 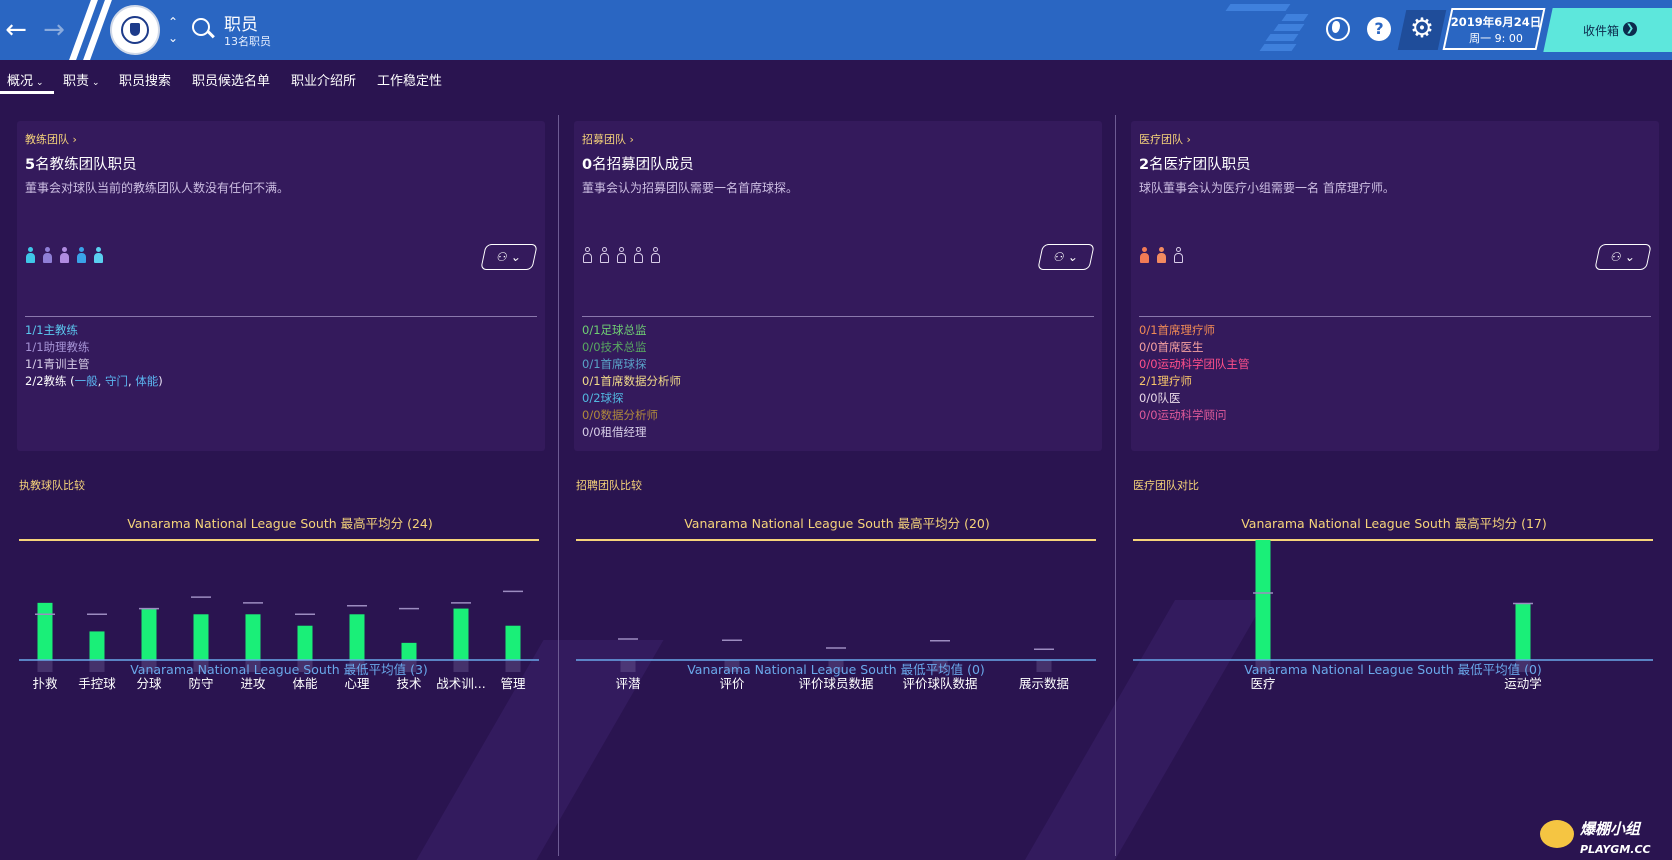 I want to click on club-crest-logo, so click(x=135, y=30).